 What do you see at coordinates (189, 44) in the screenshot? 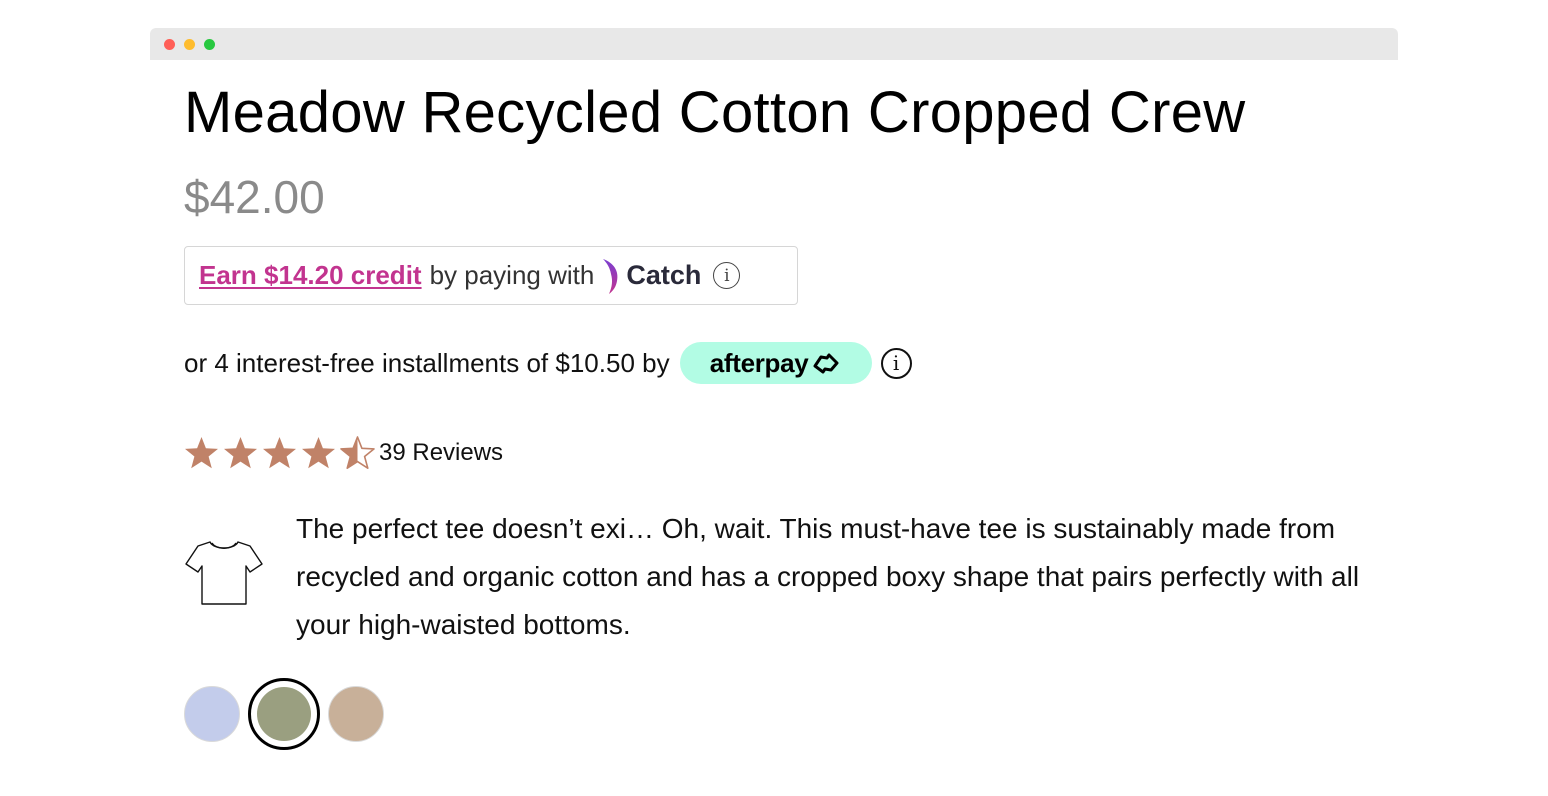
I see `minimize-window-dot` at bounding box center [189, 44].